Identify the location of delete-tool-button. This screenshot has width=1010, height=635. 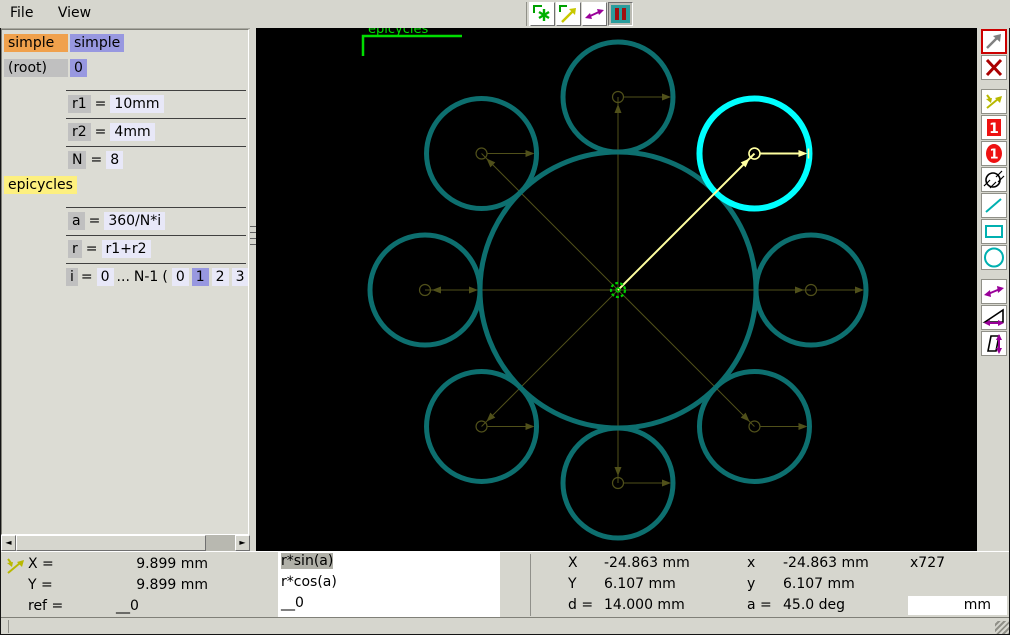
(993, 67).